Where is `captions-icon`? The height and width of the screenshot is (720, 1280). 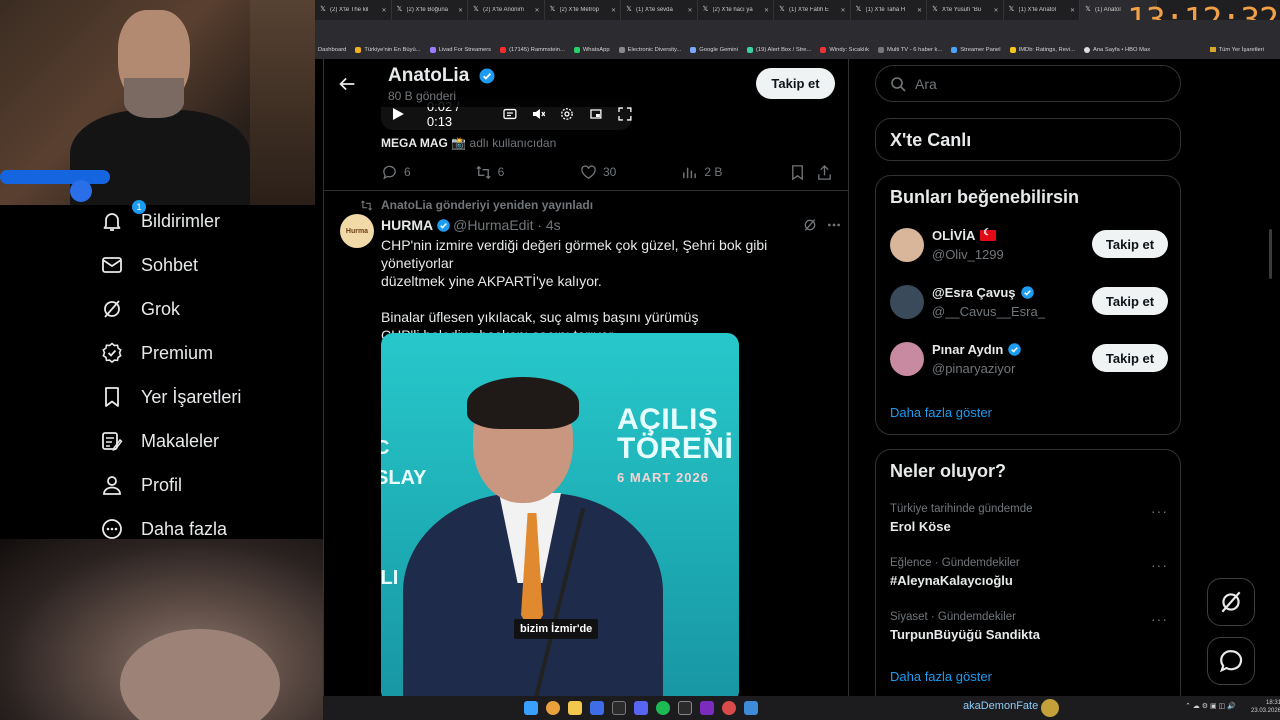 captions-icon is located at coordinates (510, 114).